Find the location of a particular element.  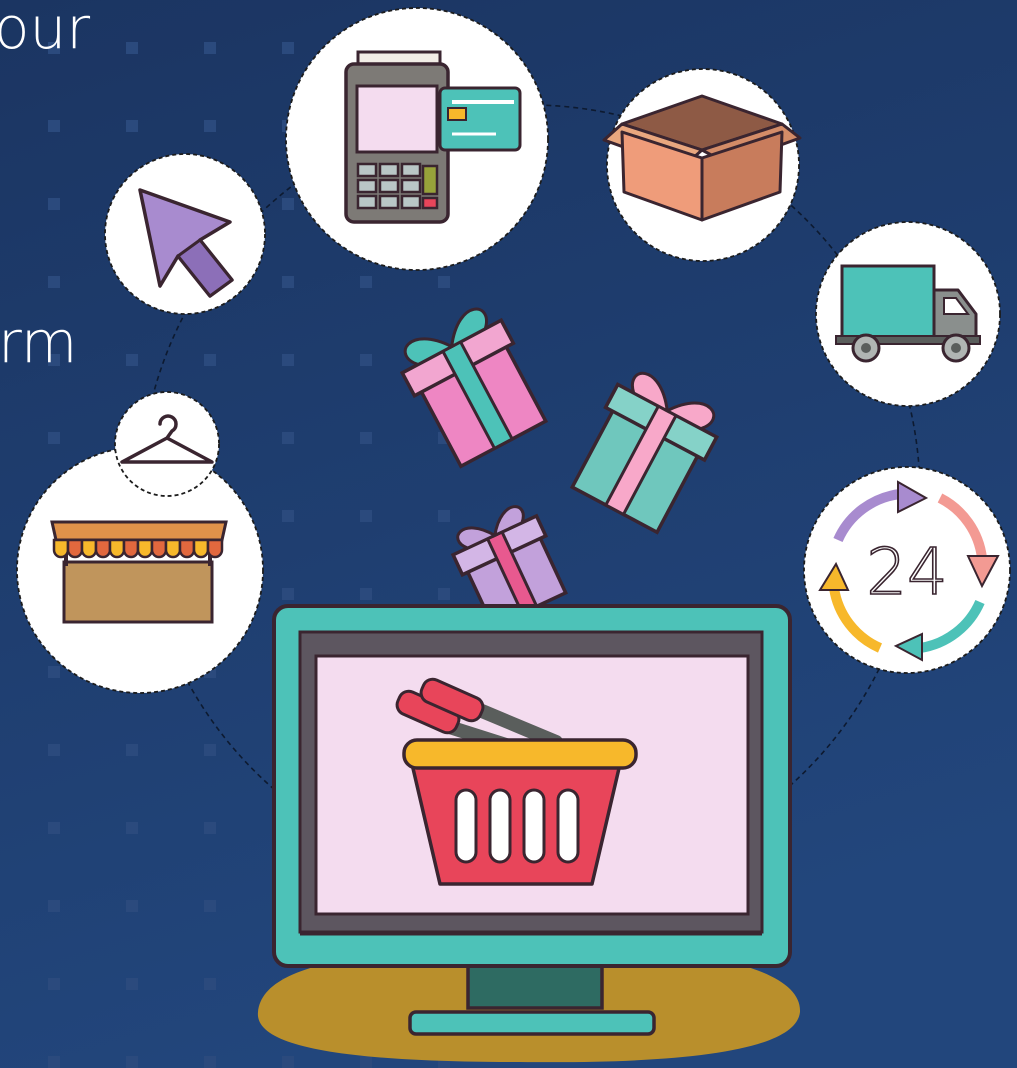

clothes-hanger-icon is located at coordinates (167, 444).